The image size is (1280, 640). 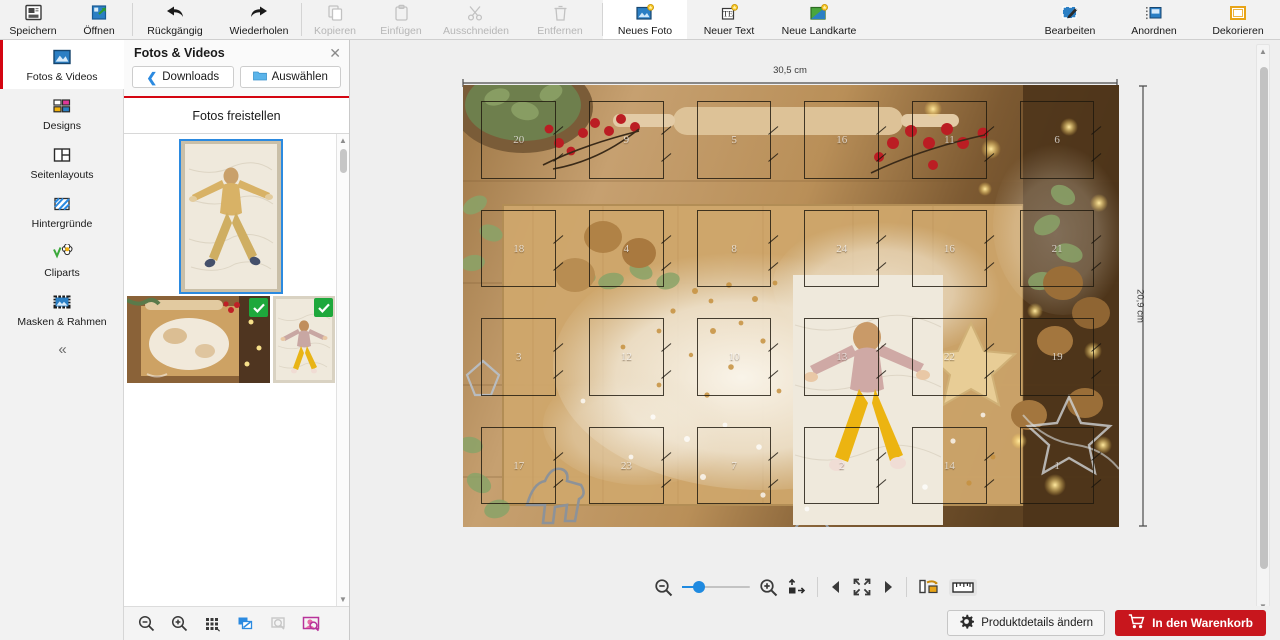 I want to click on advent-door-box: 13, so click(x=845, y=357).